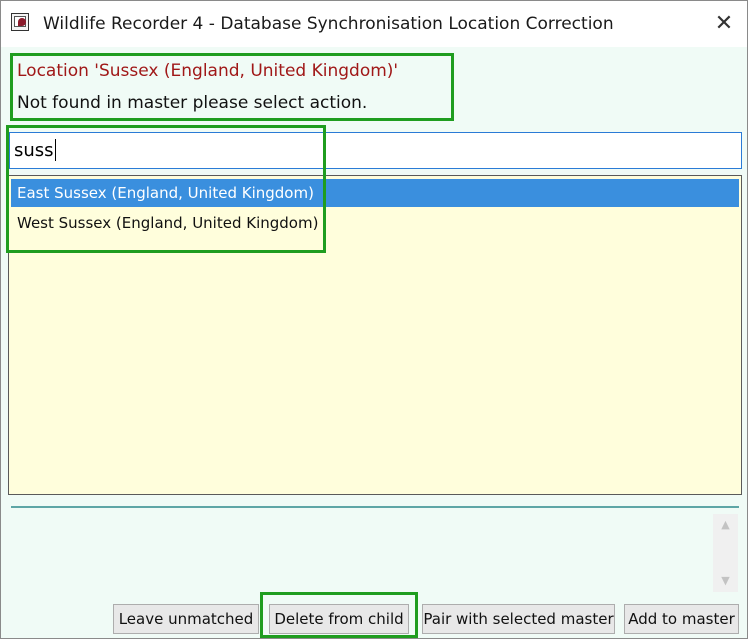 The width and height of the screenshot is (748, 639). Describe the element at coordinates (725, 553) in the screenshot. I see `memo-scrollbar: ▲ ▼` at that location.